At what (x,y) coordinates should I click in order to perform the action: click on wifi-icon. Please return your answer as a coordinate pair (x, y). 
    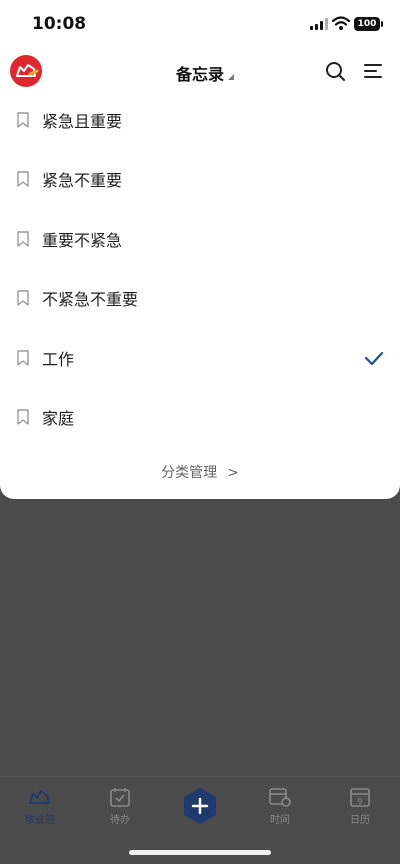
    Looking at the image, I should click on (341, 23).